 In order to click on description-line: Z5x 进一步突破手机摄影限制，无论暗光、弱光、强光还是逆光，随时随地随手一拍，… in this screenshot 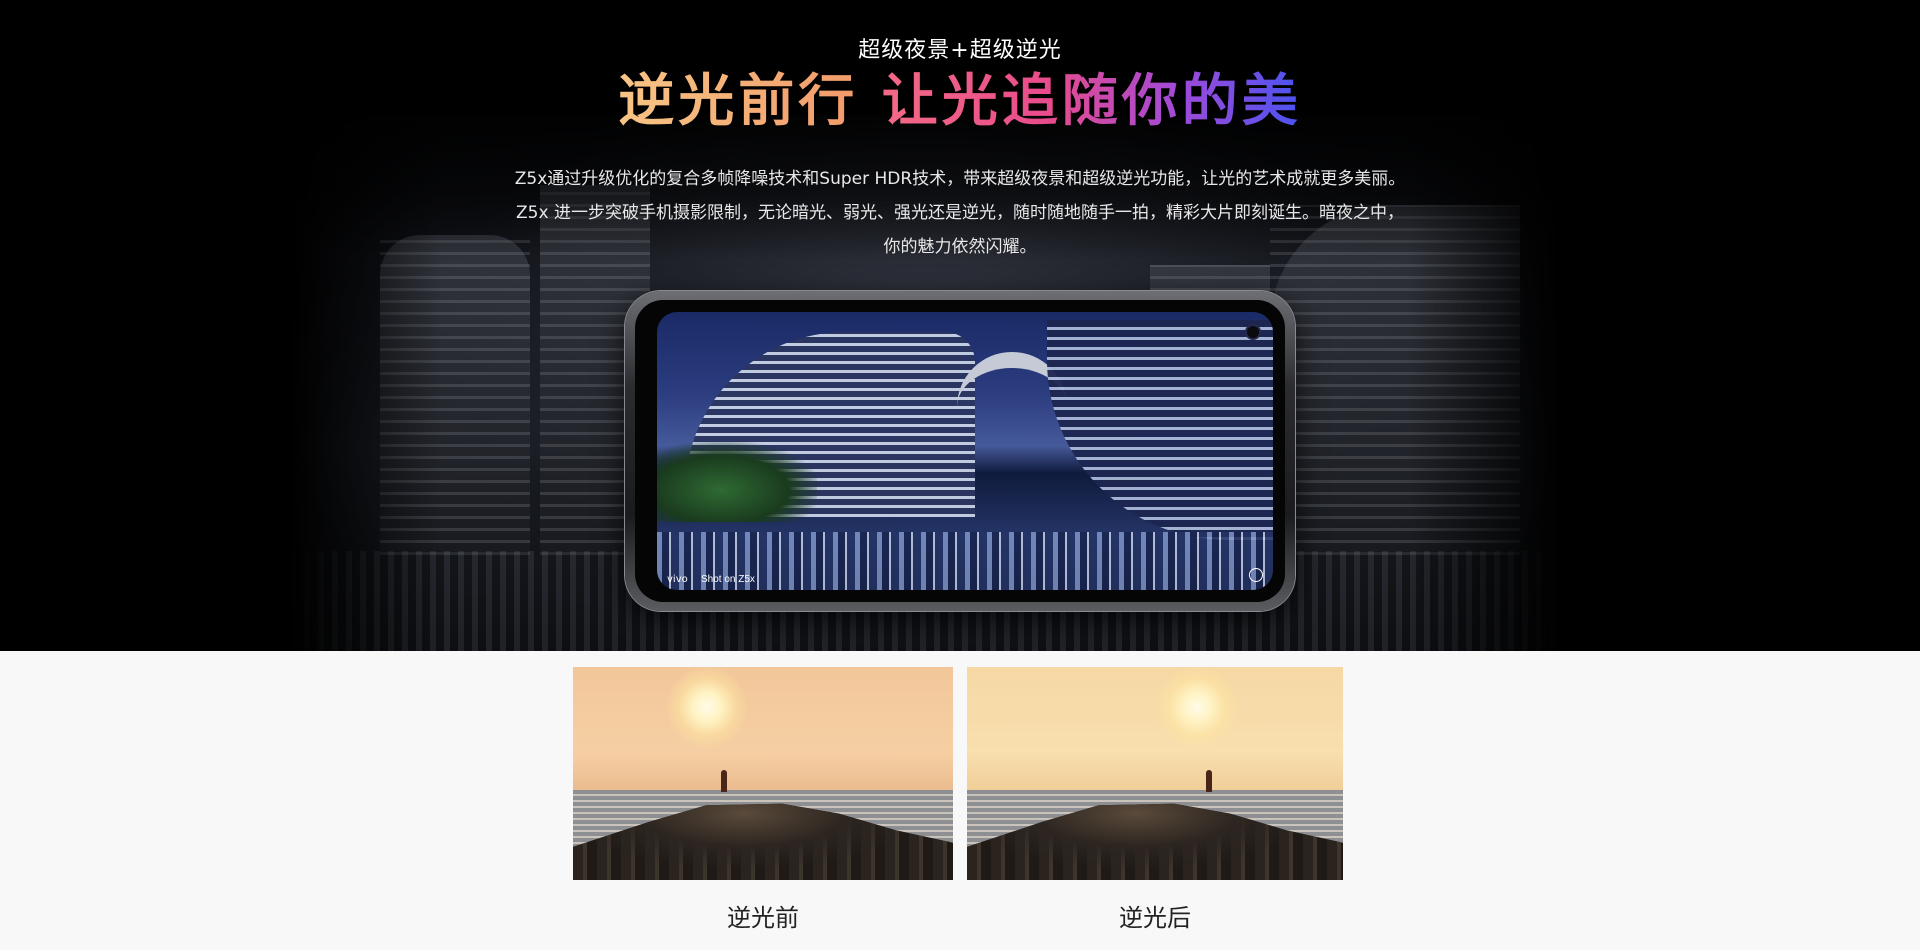, I will do `click(960, 213)`.